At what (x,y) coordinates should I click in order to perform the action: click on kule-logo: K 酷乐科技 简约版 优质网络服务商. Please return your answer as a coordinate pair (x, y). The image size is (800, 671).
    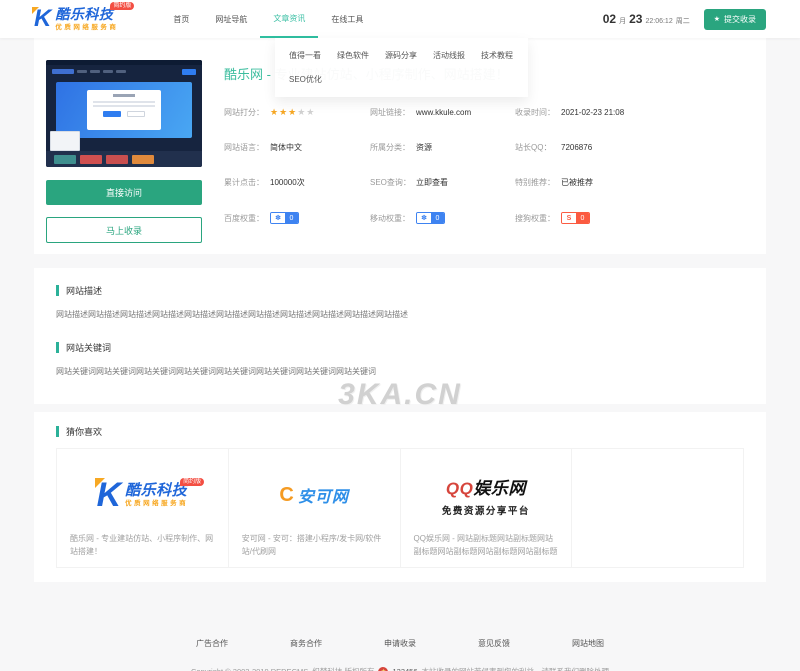
    Looking at the image, I should click on (142, 495).